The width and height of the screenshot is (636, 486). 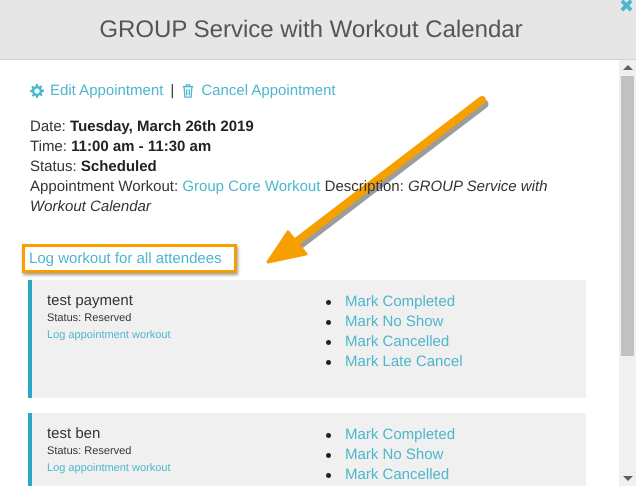 I want to click on detail-line: Status: Scheduled, so click(x=94, y=167).